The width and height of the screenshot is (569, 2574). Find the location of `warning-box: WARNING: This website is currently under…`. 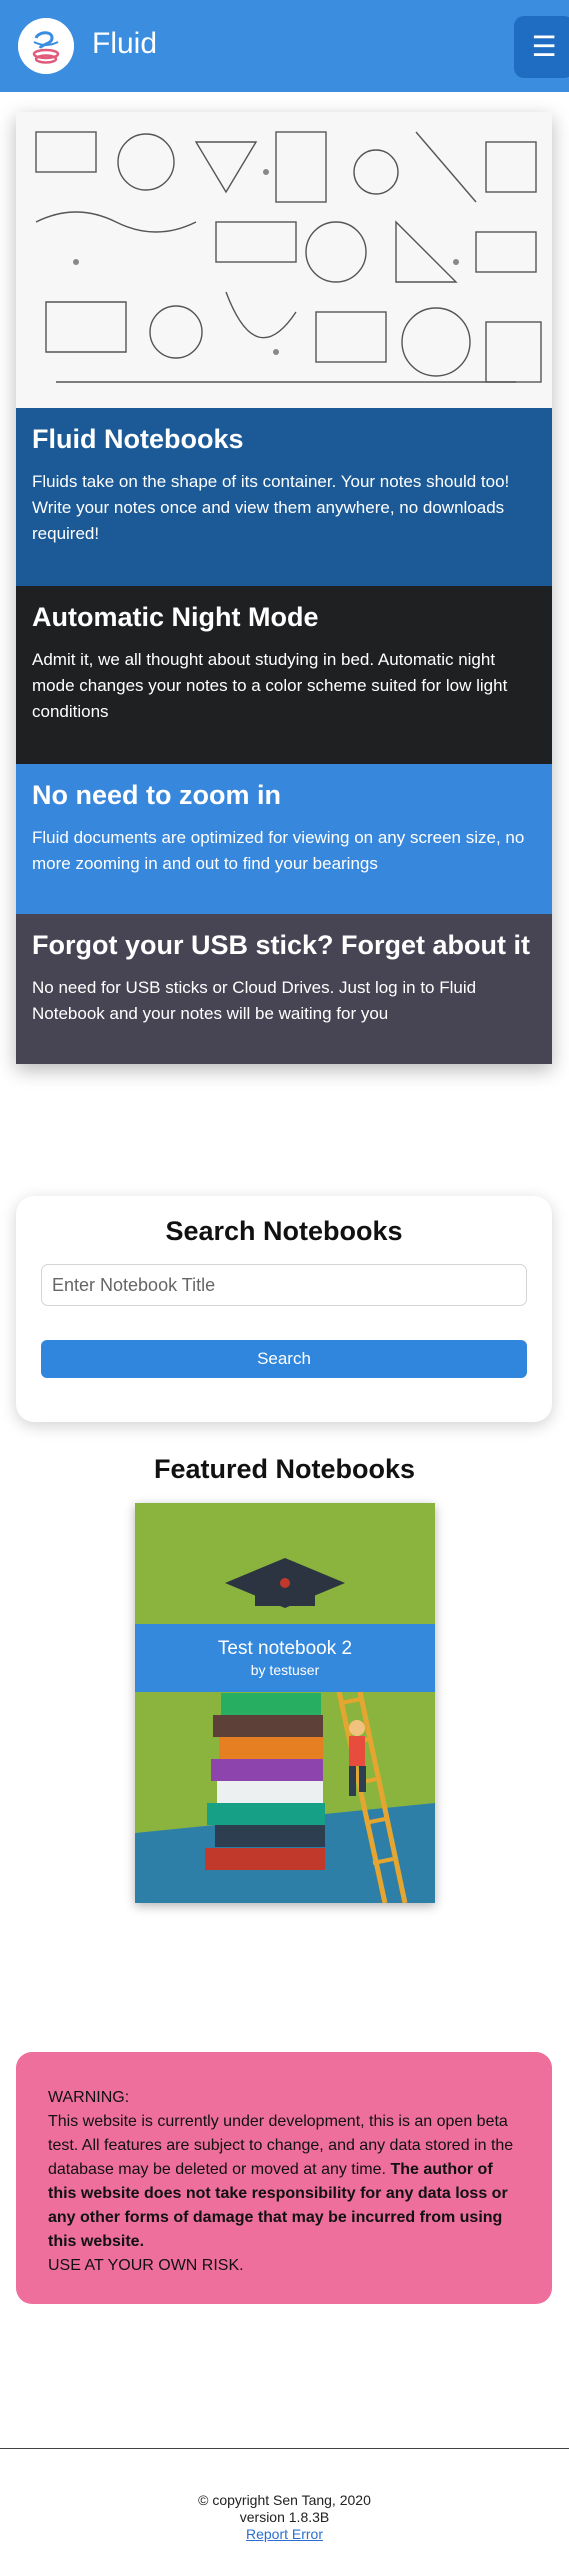

warning-box: WARNING: This website is currently under… is located at coordinates (284, 2178).